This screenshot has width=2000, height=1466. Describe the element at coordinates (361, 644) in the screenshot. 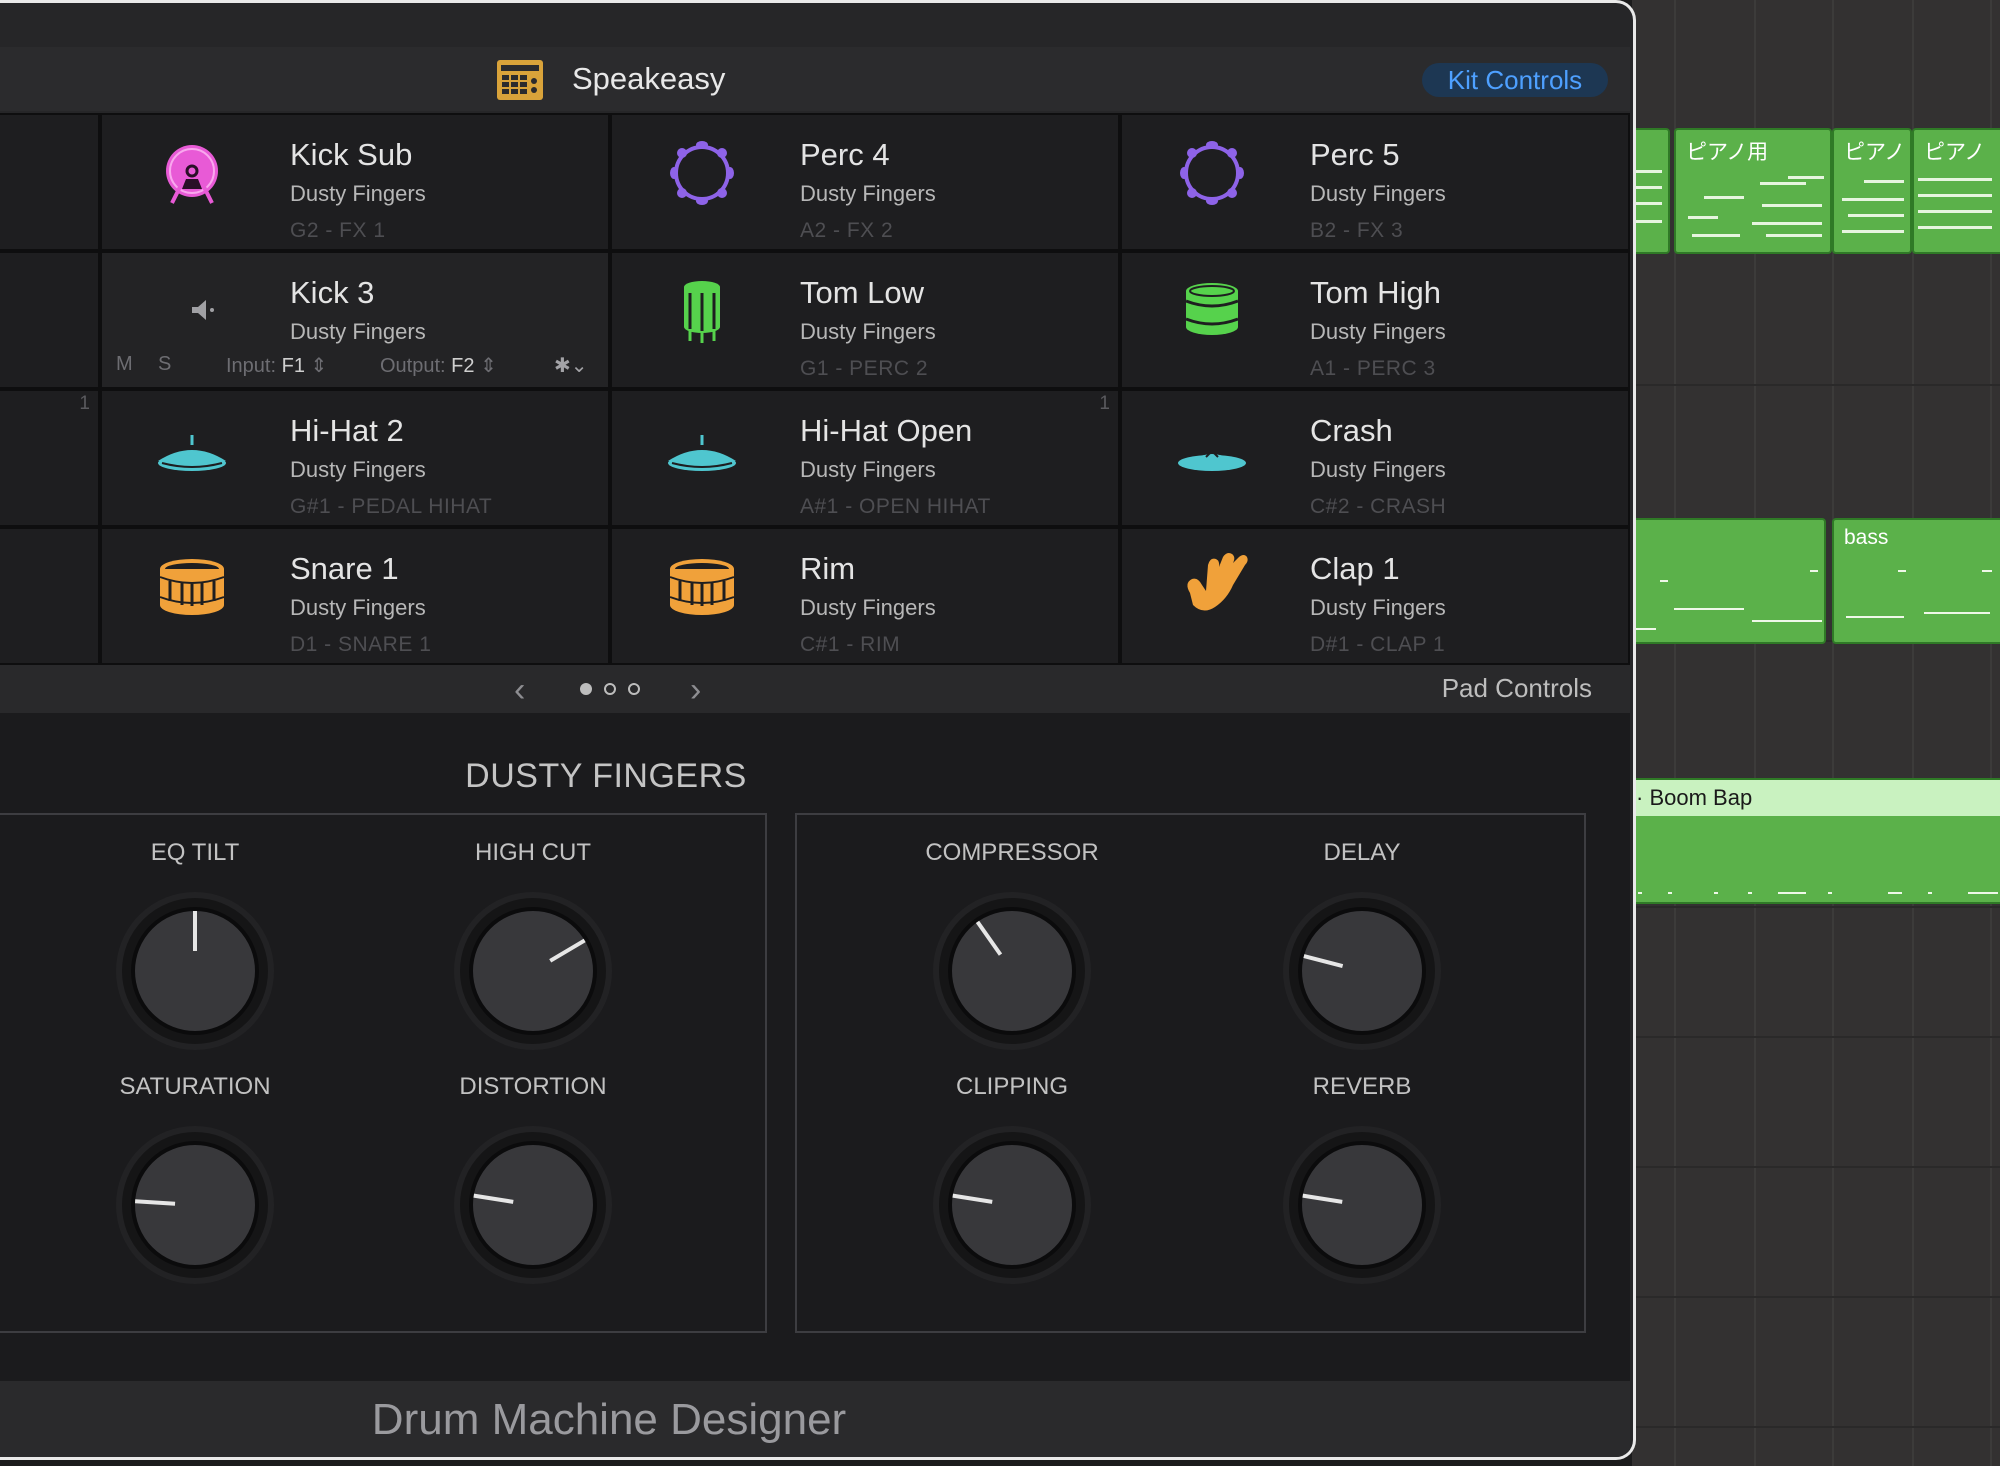

I see `pad-note: D1 - SNARE 1` at that location.